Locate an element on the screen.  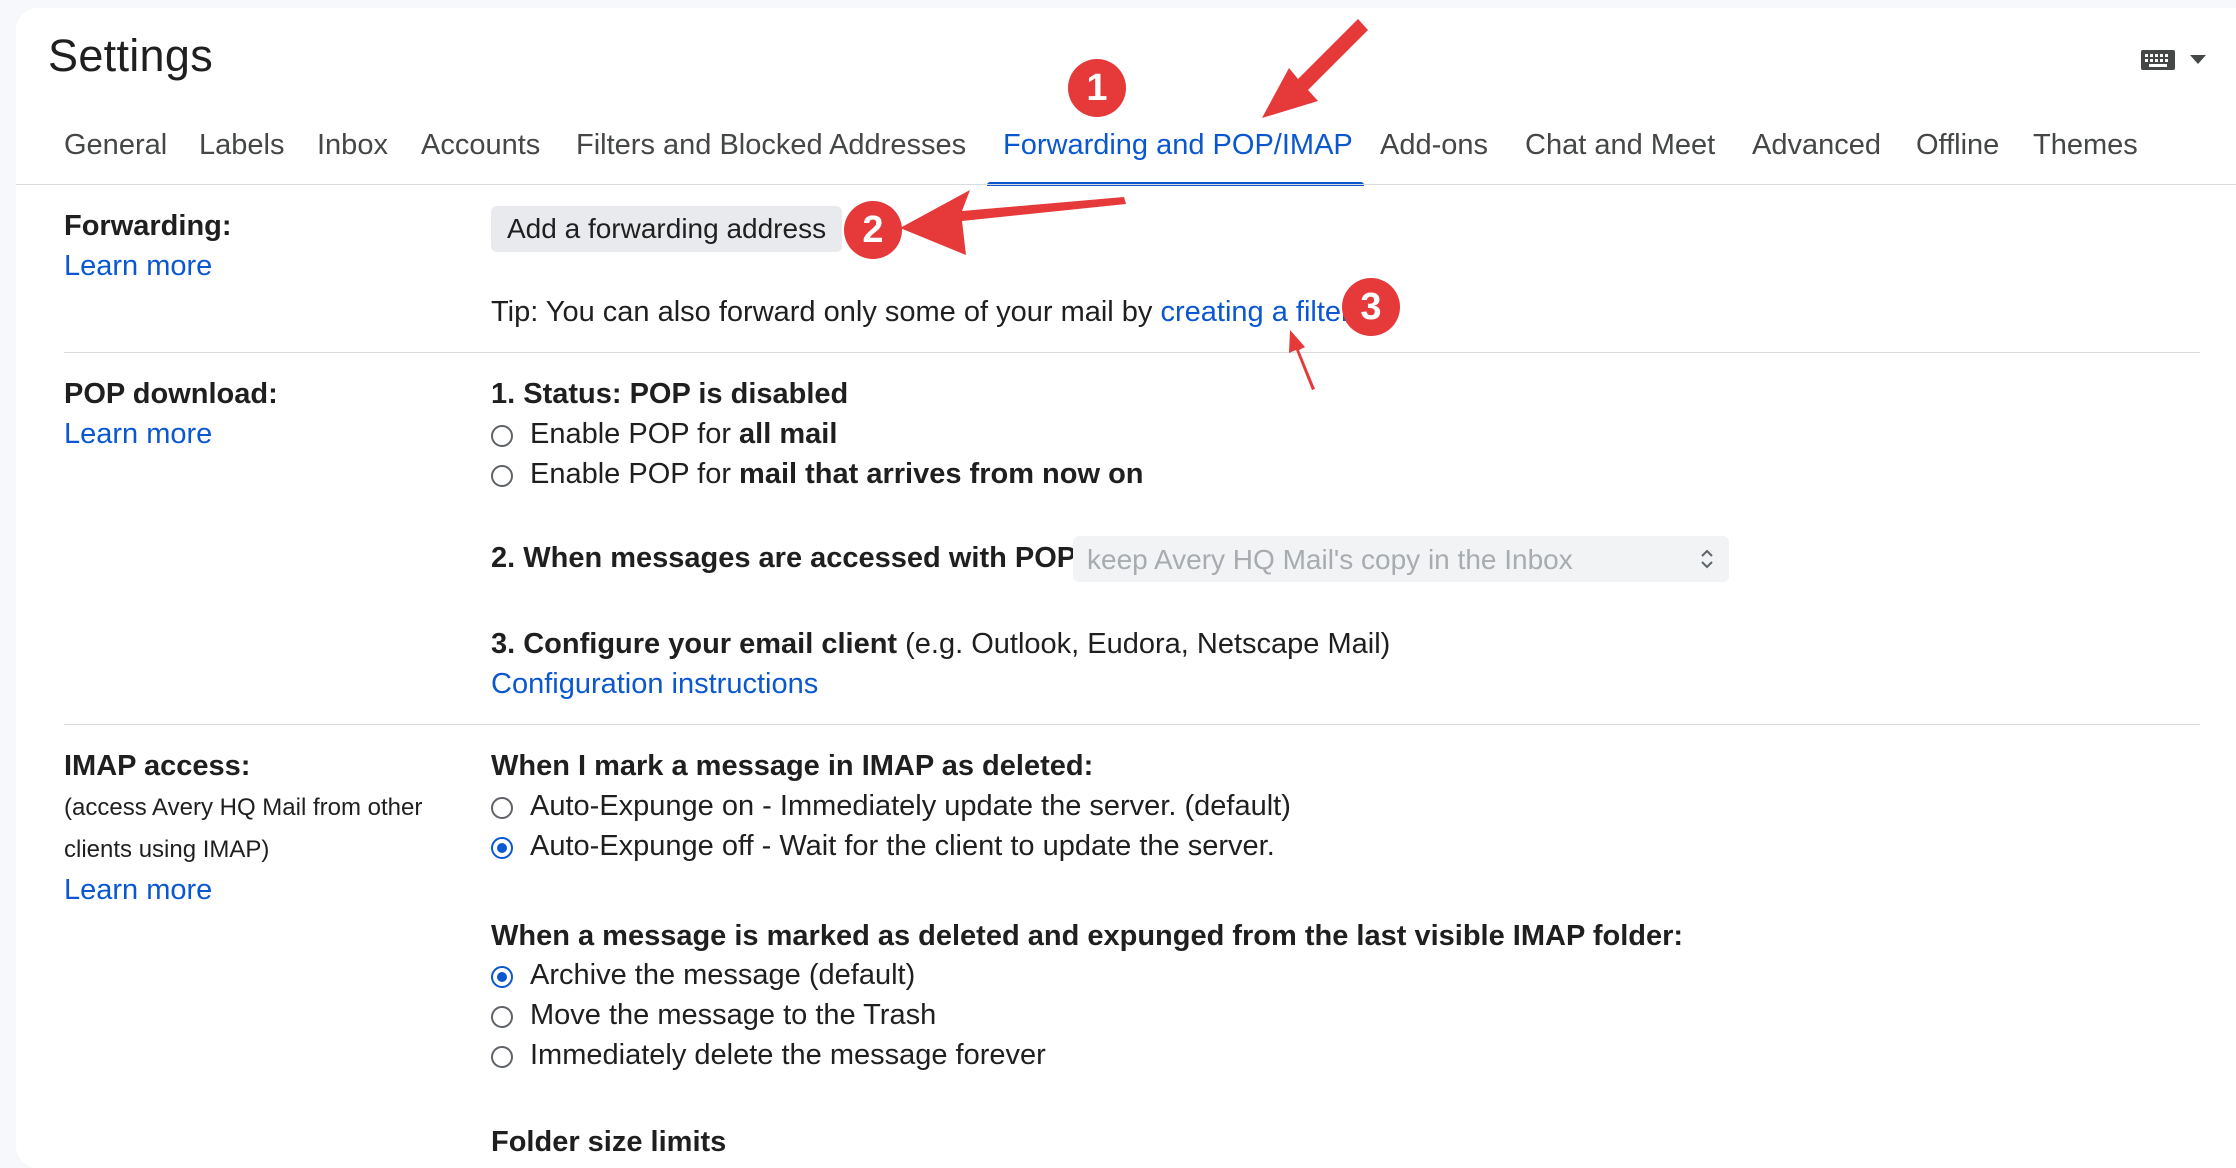
delete-forever-radio is located at coordinates (502, 1057).